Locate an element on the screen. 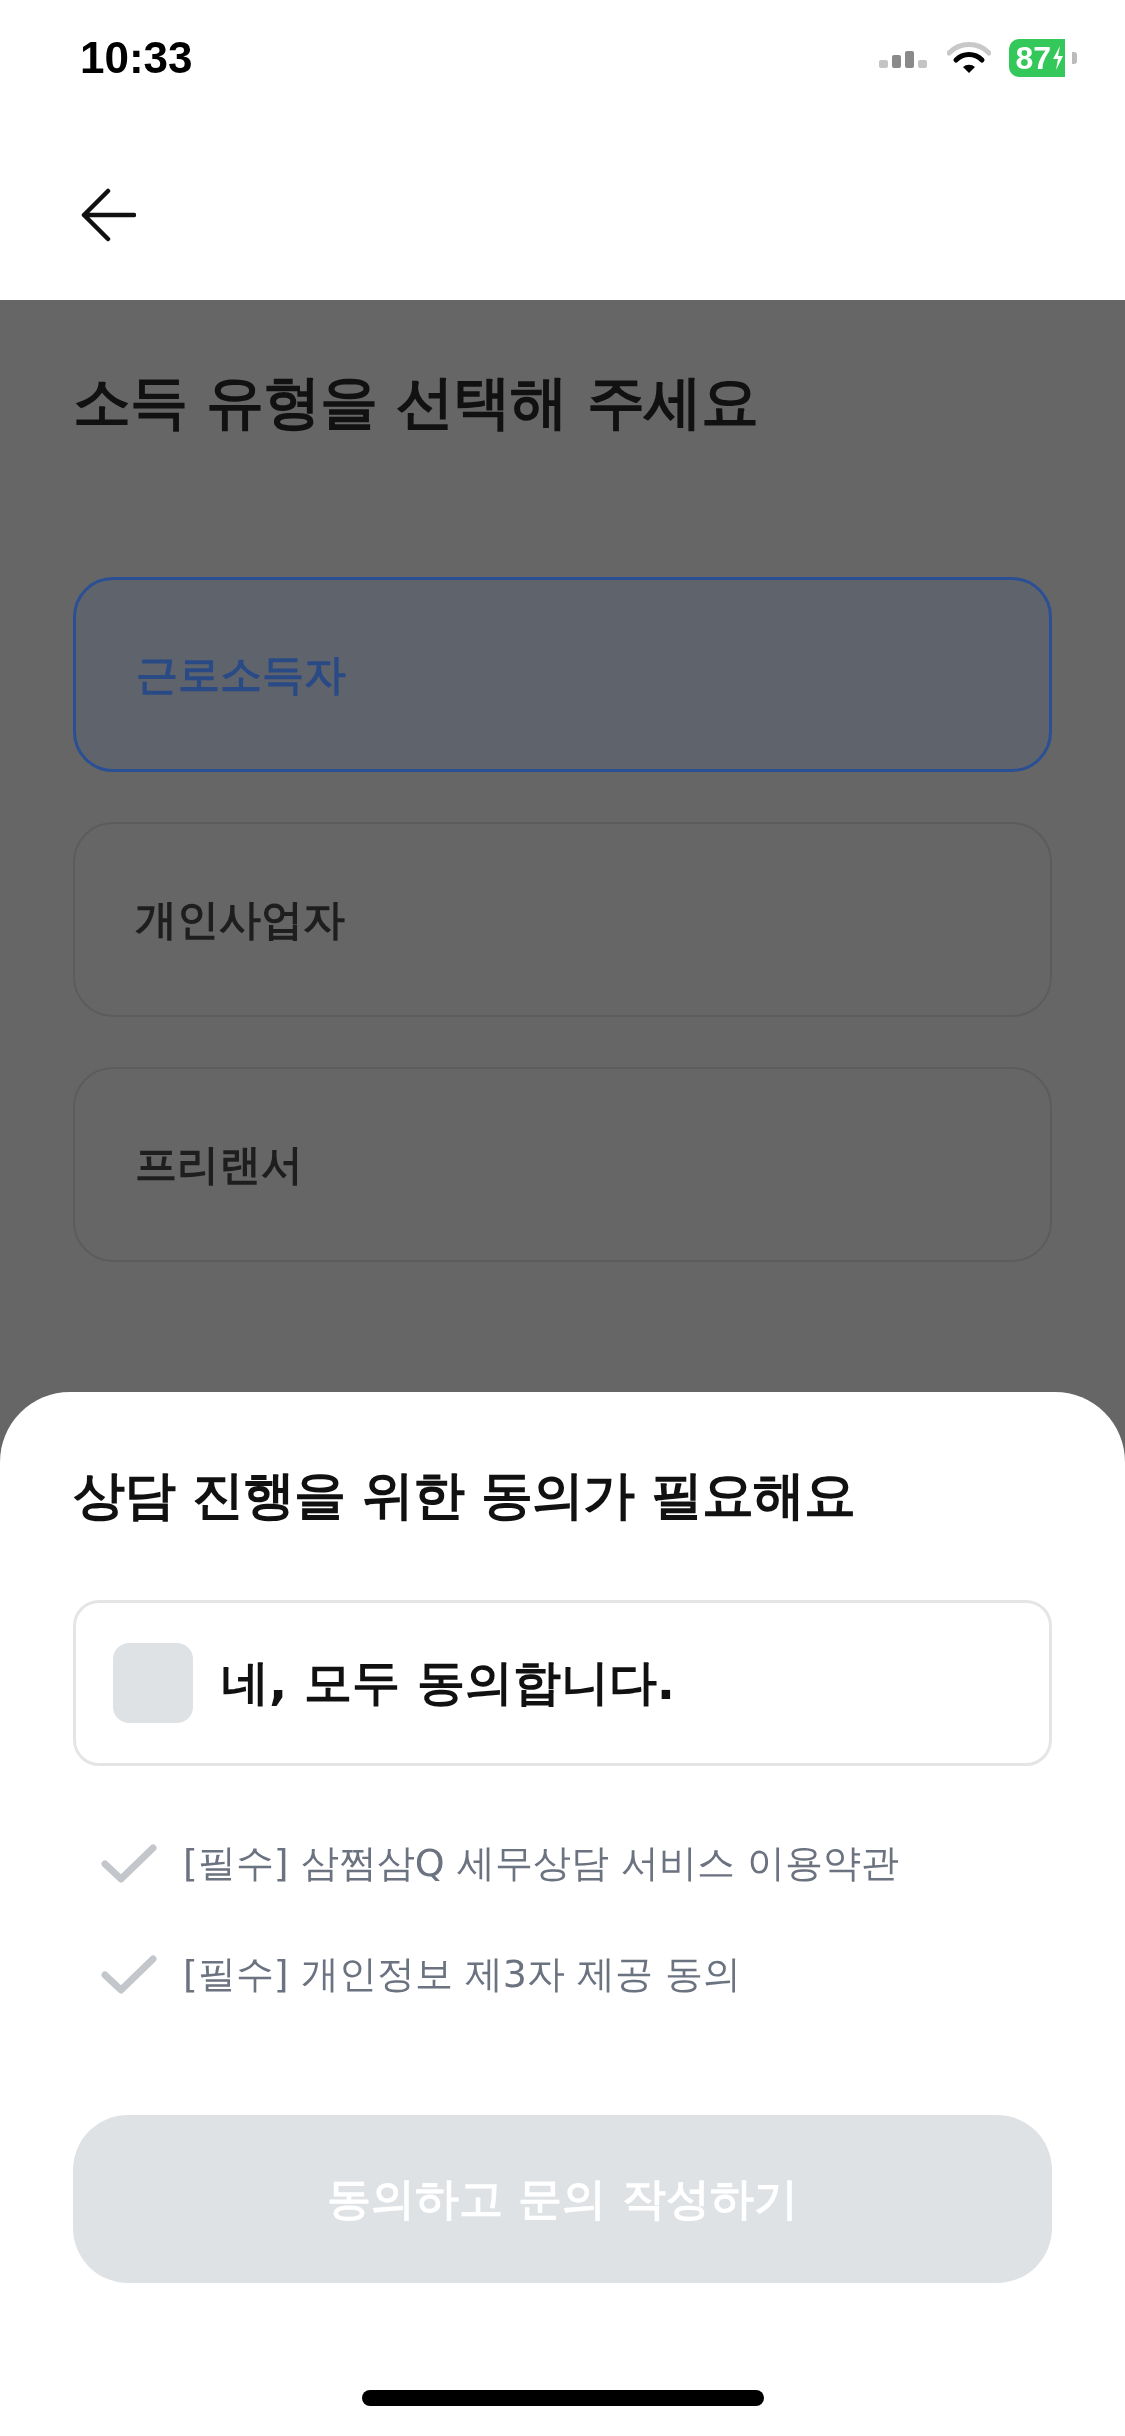 This screenshot has width=1125, height=2436. checkbox is located at coordinates (153, 1683).